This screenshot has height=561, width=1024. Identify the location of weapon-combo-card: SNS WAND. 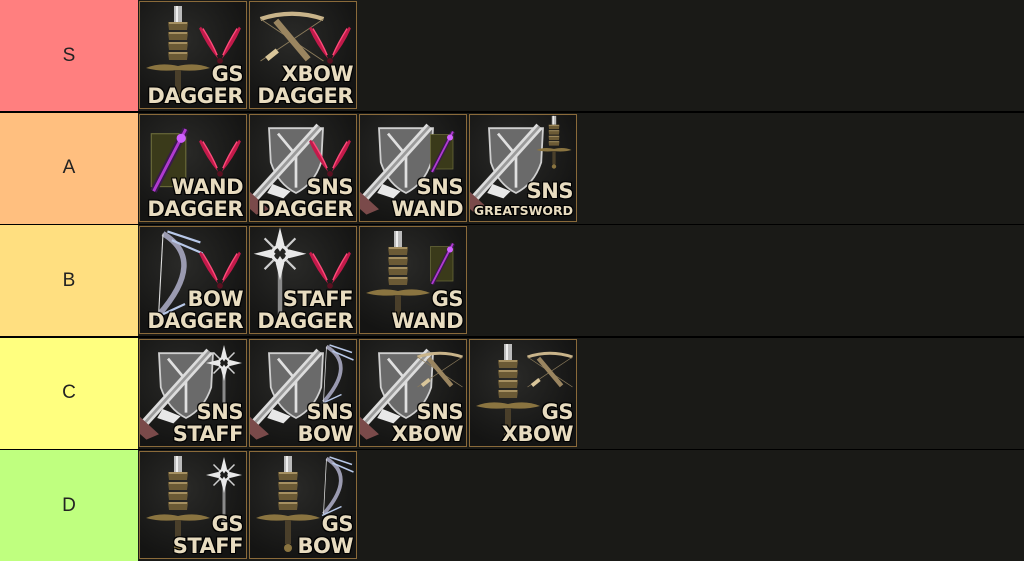
(413, 167).